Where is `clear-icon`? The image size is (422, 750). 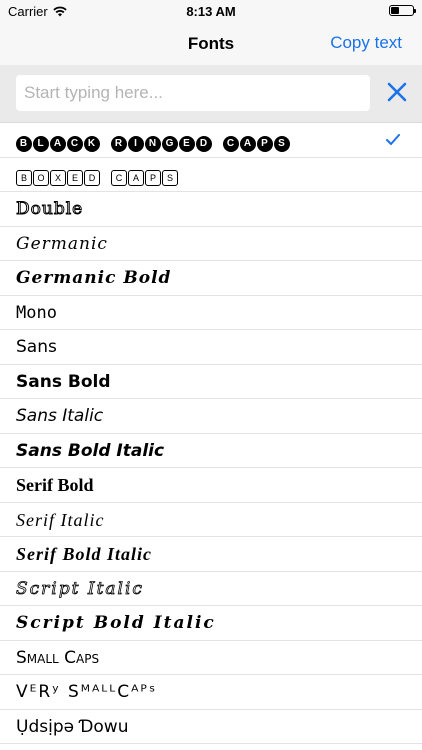
clear-icon is located at coordinates (397, 92).